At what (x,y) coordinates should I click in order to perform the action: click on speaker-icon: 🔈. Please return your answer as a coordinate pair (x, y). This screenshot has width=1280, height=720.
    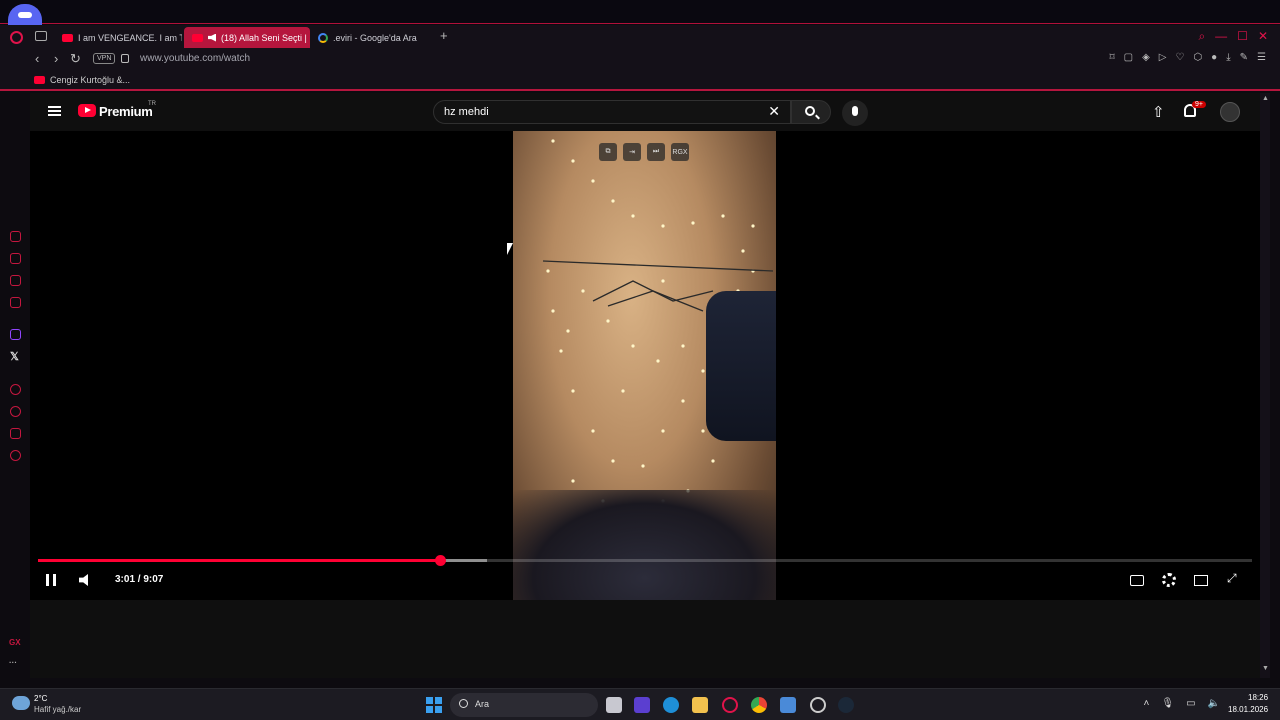
    Looking at the image, I should click on (1214, 703).